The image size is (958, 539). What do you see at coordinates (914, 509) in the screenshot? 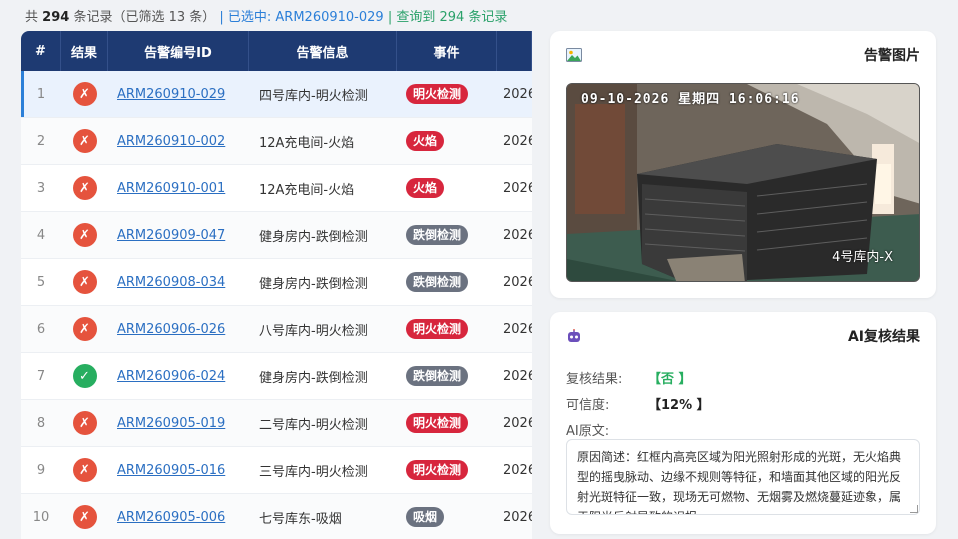
I see `textarea-resize-handle` at bounding box center [914, 509].